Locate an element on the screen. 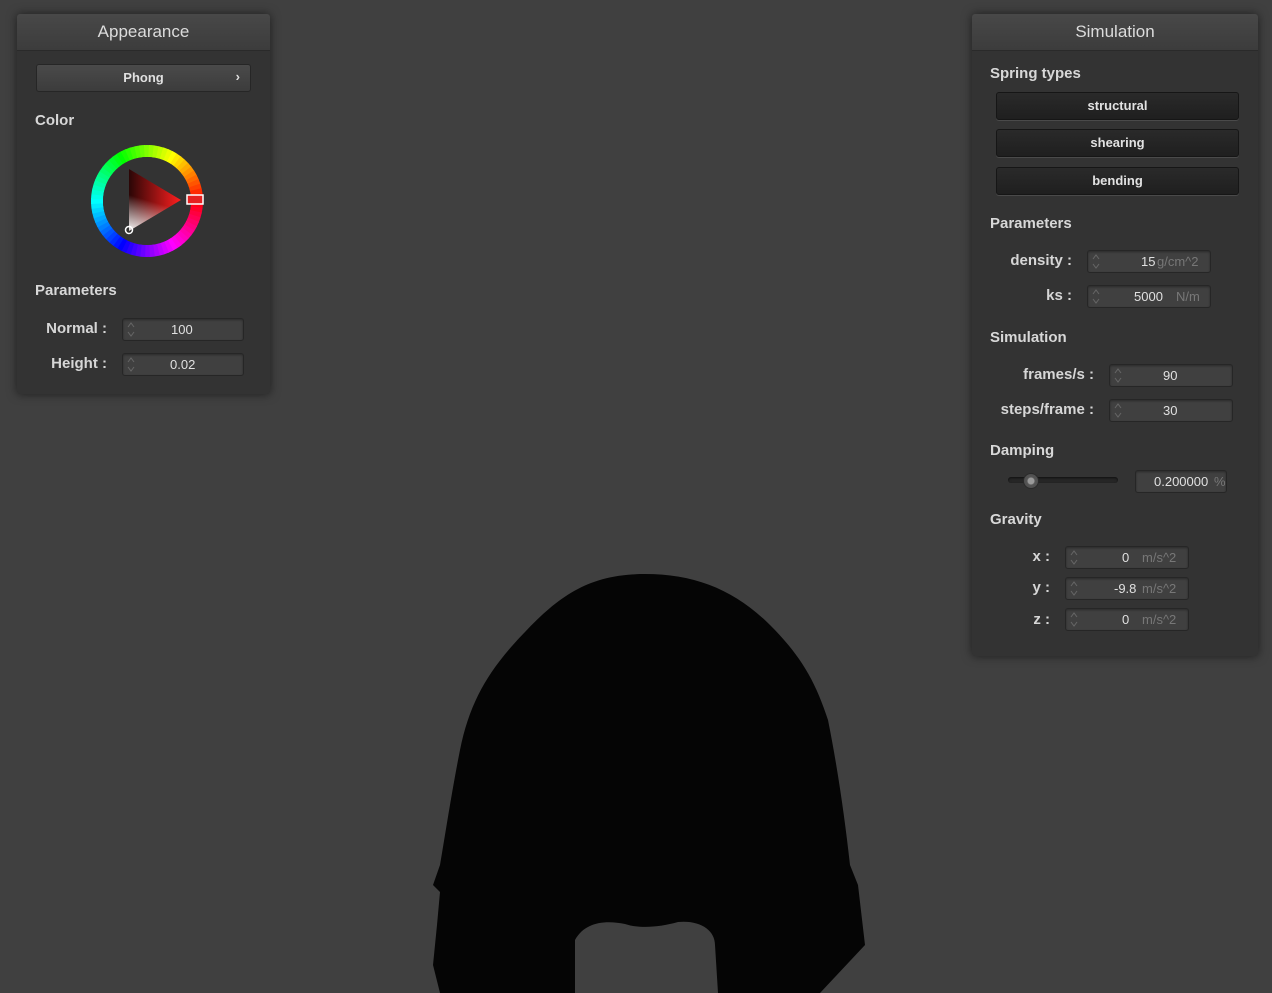  height-label: Height : is located at coordinates (79, 363).